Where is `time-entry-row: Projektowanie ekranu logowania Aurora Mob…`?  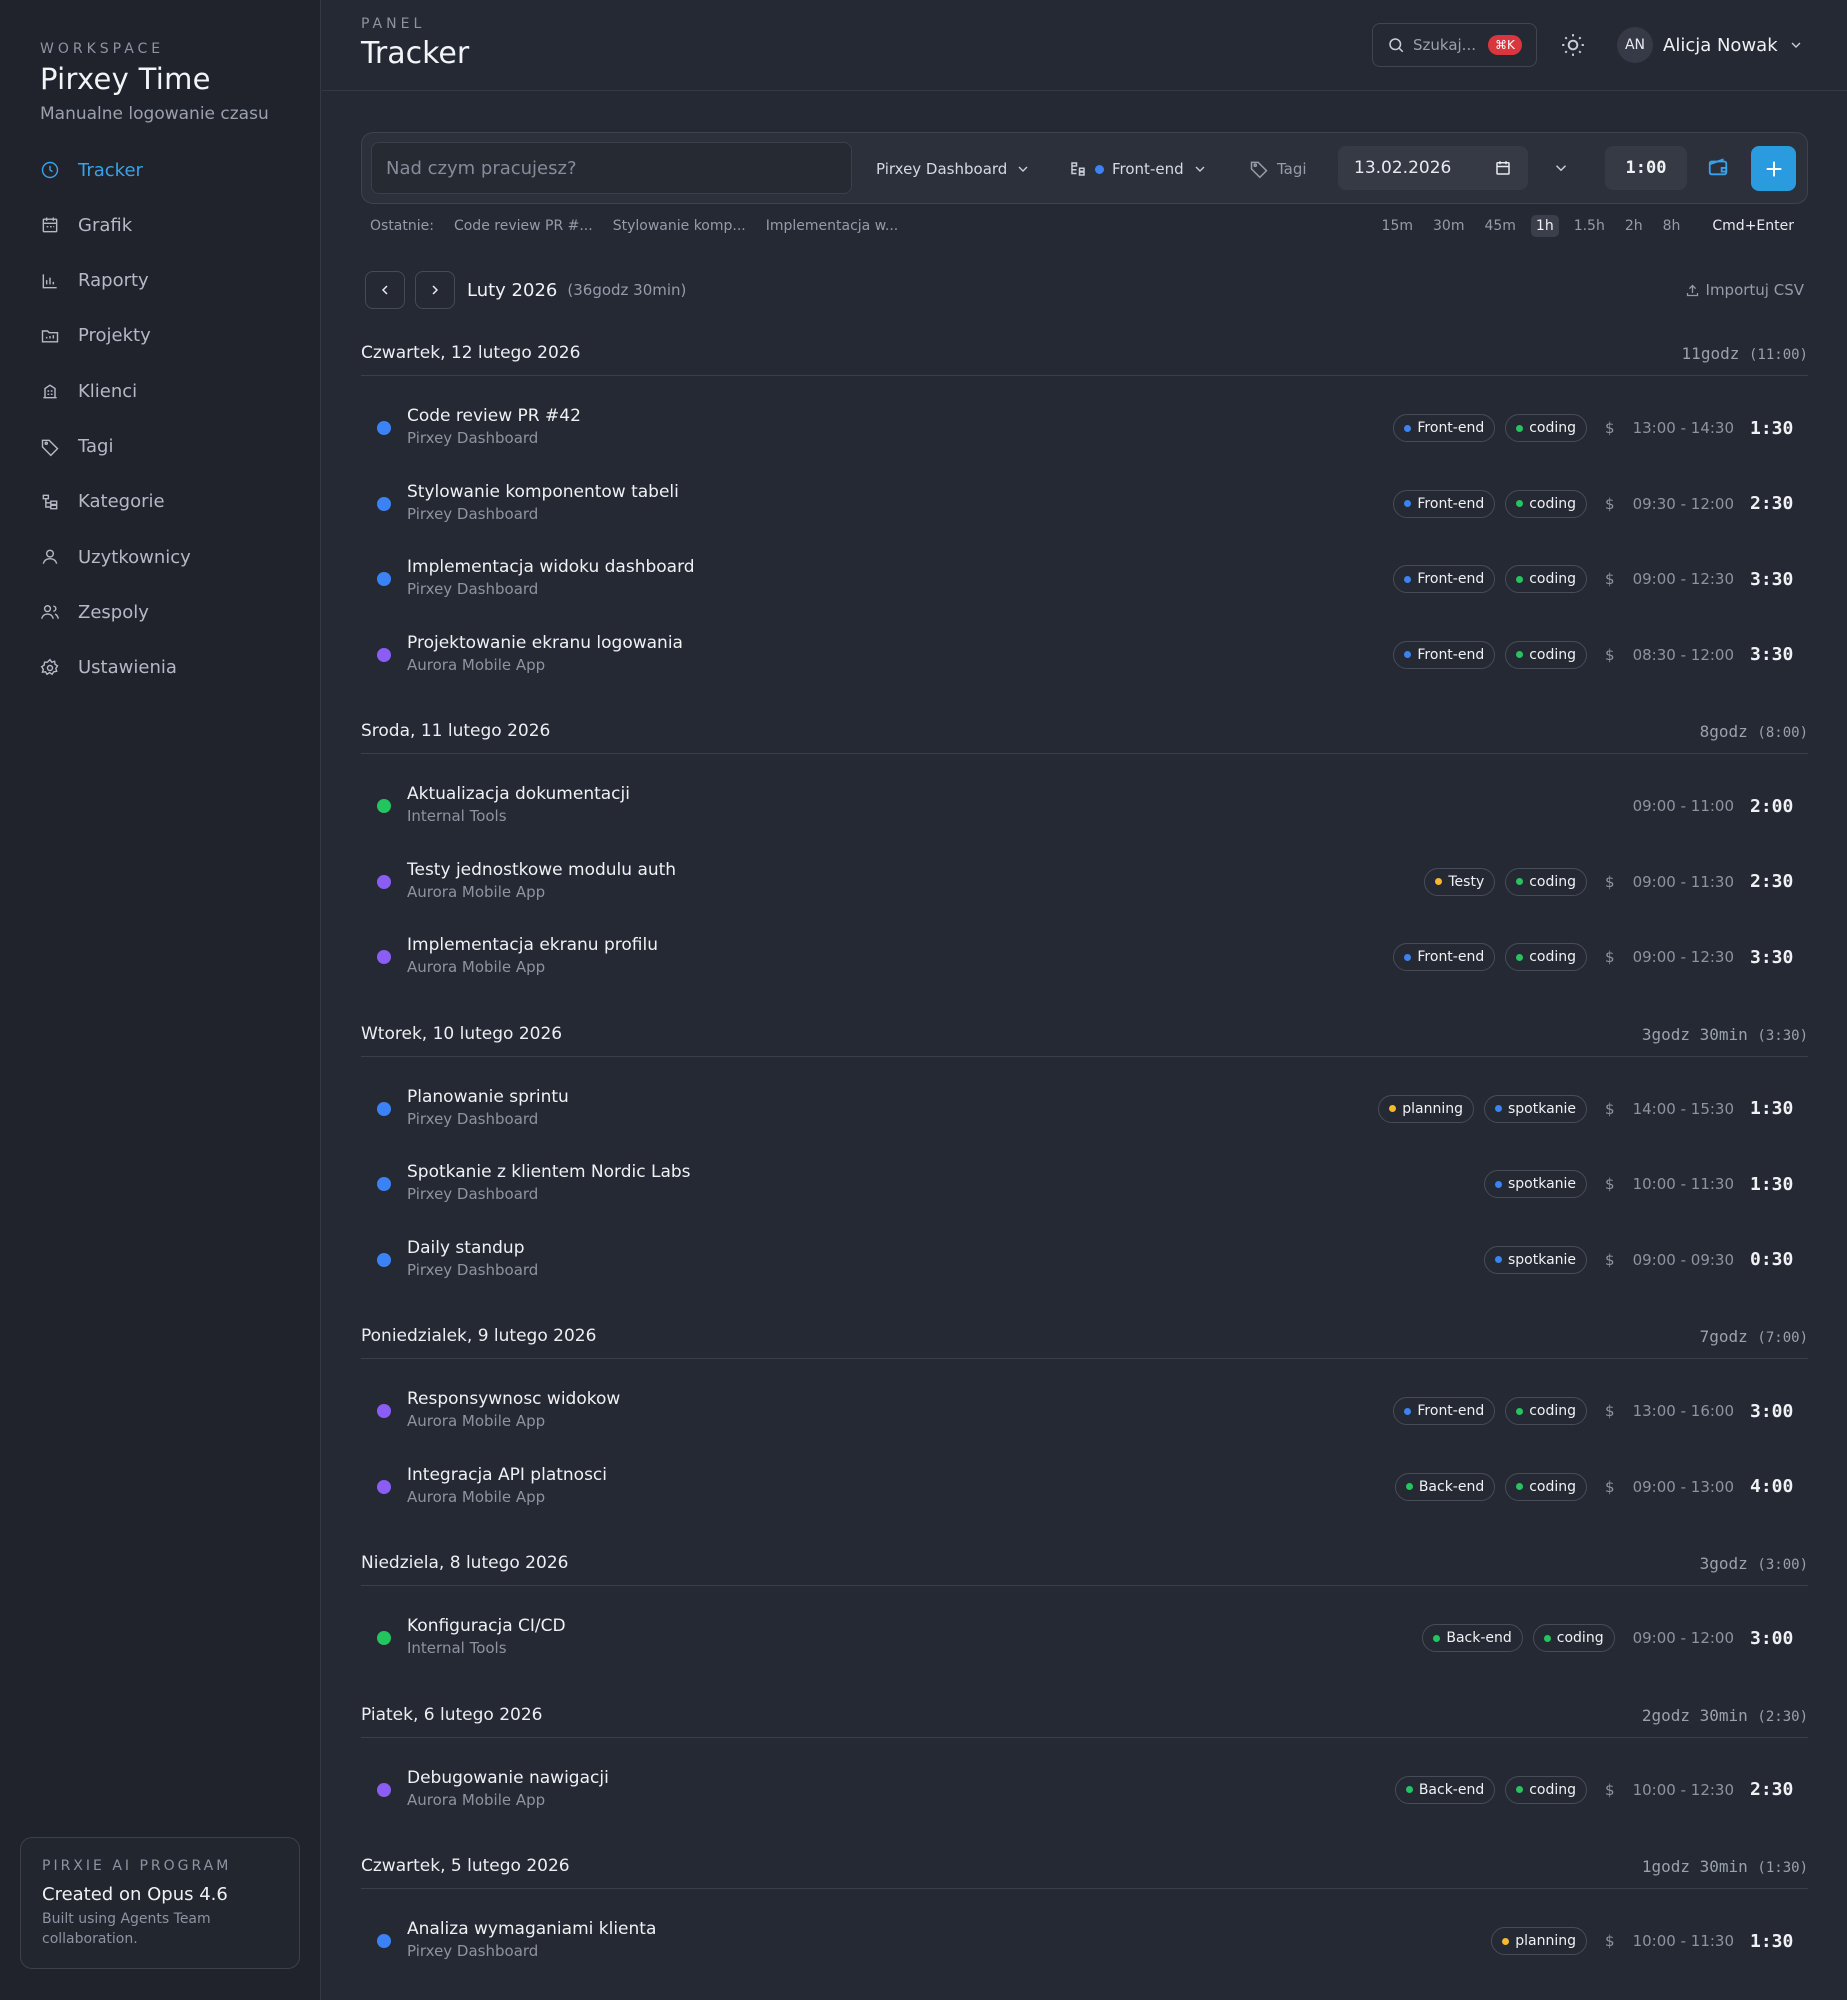 time-entry-row: Projektowanie ekranu logowania Aurora Mob… is located at coordinates (1084, 660).